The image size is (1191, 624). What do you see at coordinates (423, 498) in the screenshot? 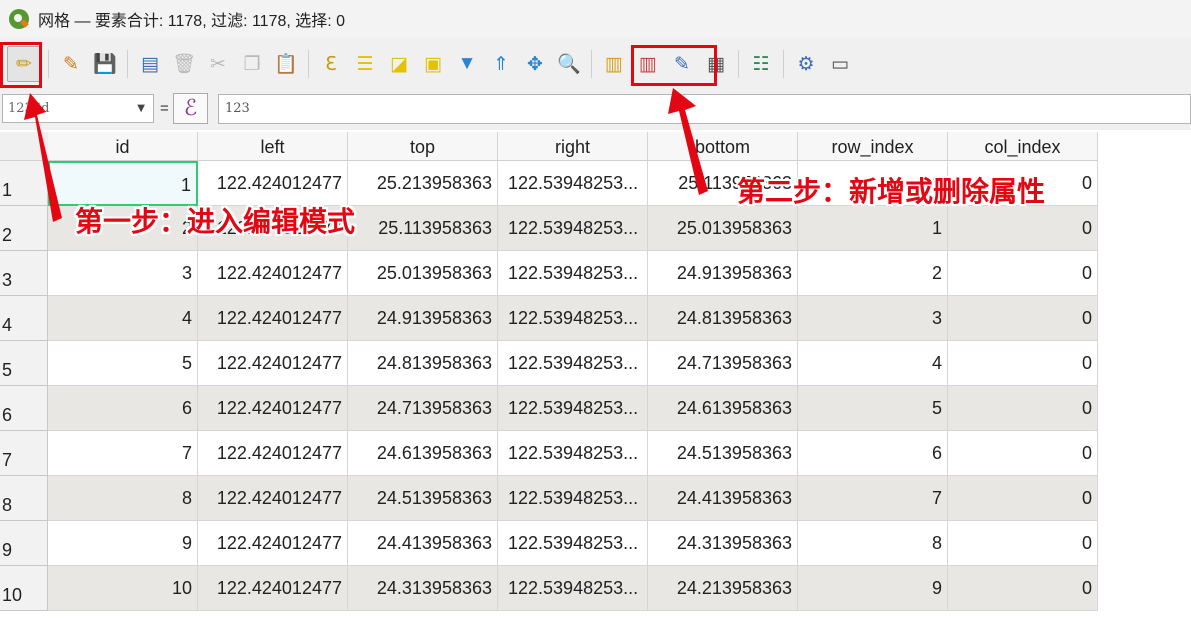
I see `table-cell-top: 24.513958363` at bounding box center [423, 498].